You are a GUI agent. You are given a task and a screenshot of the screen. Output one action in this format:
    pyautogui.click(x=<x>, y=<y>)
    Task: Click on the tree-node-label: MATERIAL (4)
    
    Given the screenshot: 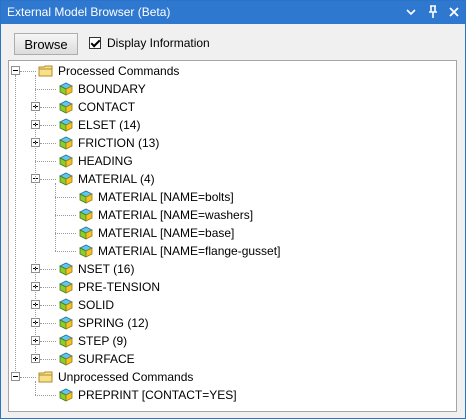 What is the action you would take?
    pyautogui.click(x=116, y=179)
    